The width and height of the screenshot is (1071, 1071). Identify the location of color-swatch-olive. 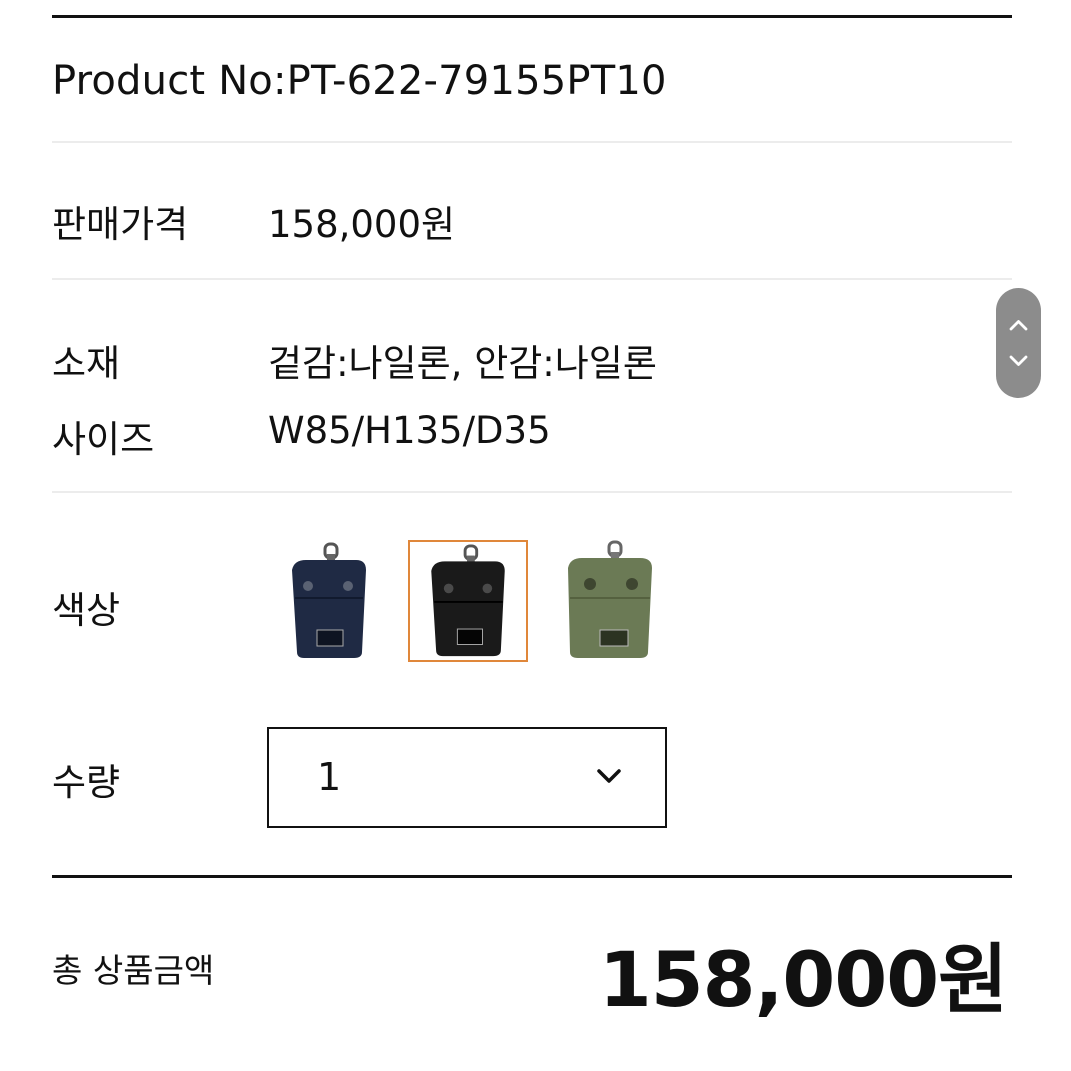
(606, 601).